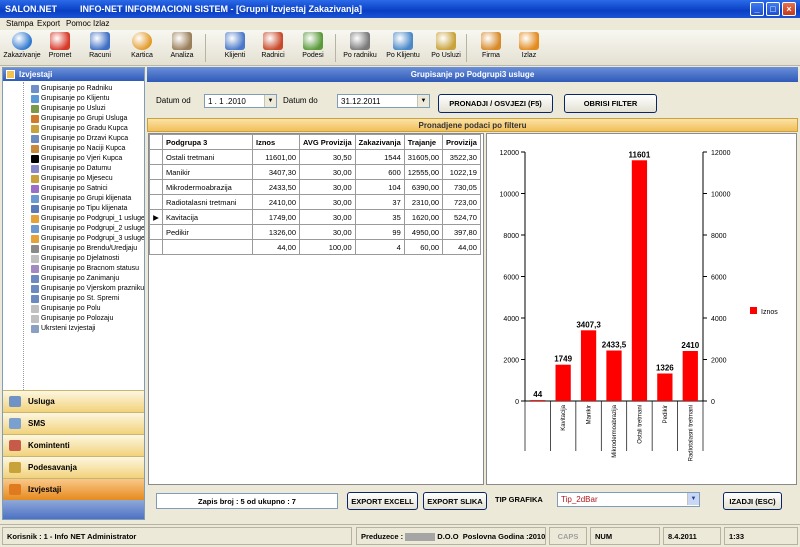  What do you see at coordinates (73, 467) in the screenshot?
I see `nav-podesavanja: Podesavanja` at bounding box center [73, 467].